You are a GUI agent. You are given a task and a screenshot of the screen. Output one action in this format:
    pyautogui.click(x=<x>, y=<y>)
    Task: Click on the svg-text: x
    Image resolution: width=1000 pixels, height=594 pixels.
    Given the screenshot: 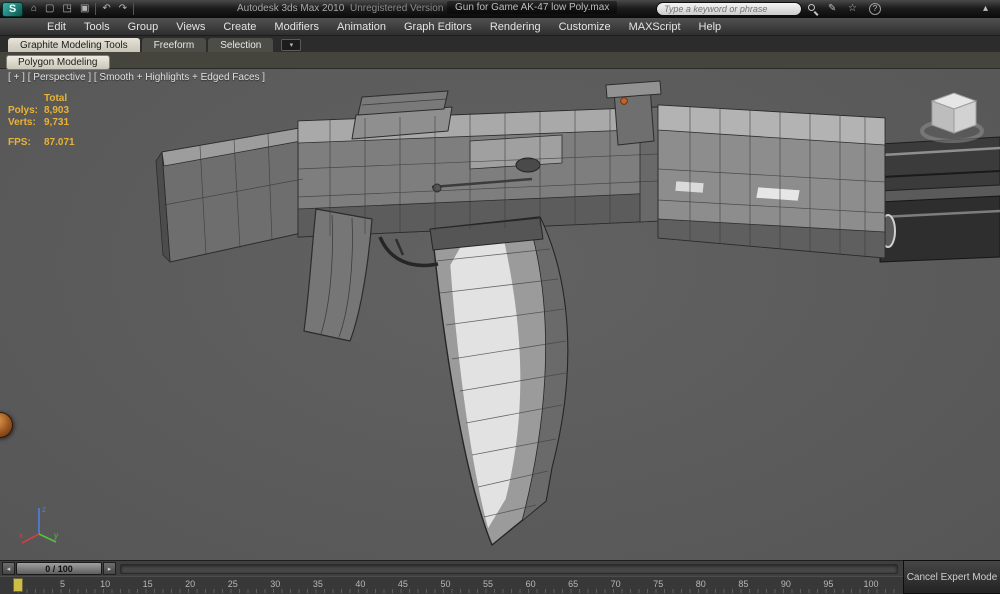 What is the action you would take?
    pyautogui.click(x=21, y=535)
    